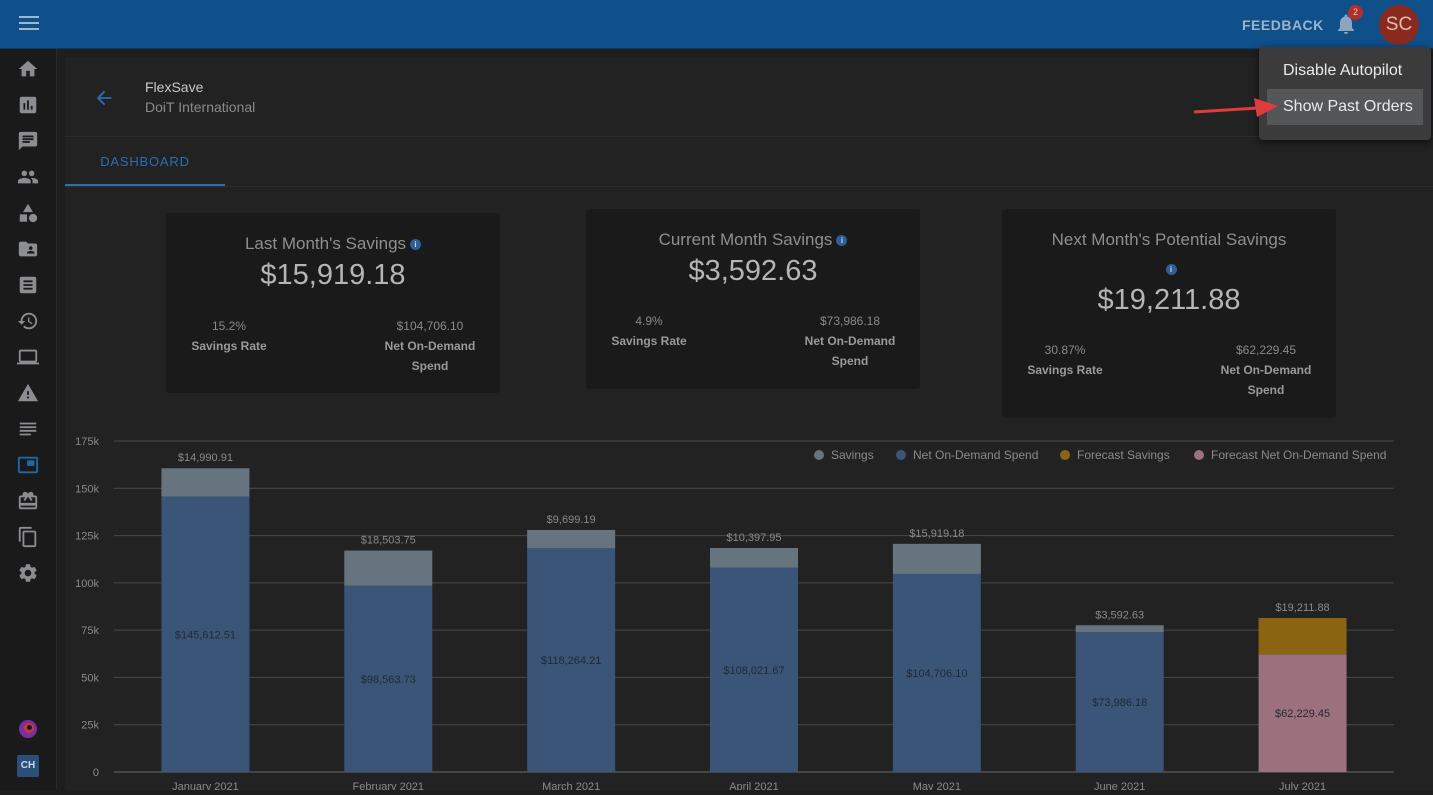 This screenshot has width=1433, height=795. Describe the element at coordinates (28, 141) in the screenshot. I see `chat-icon` at that location.